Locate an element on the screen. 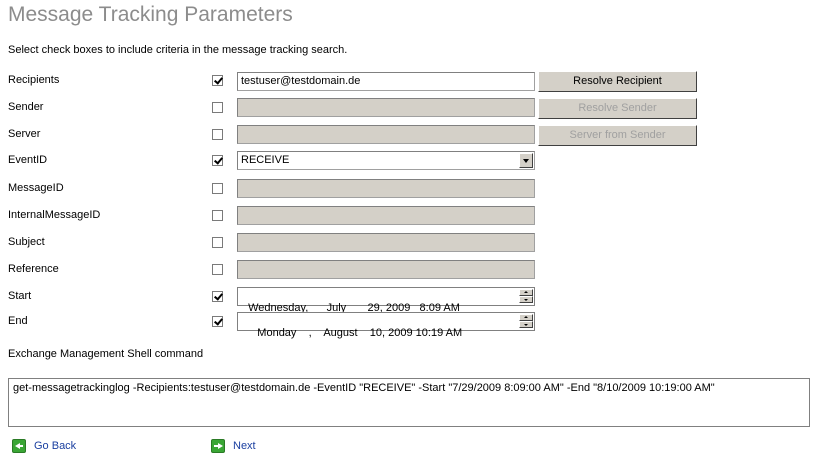 This screenshot has width=817, height=467. internalmessageid-input is located at coordinates (386, 215).